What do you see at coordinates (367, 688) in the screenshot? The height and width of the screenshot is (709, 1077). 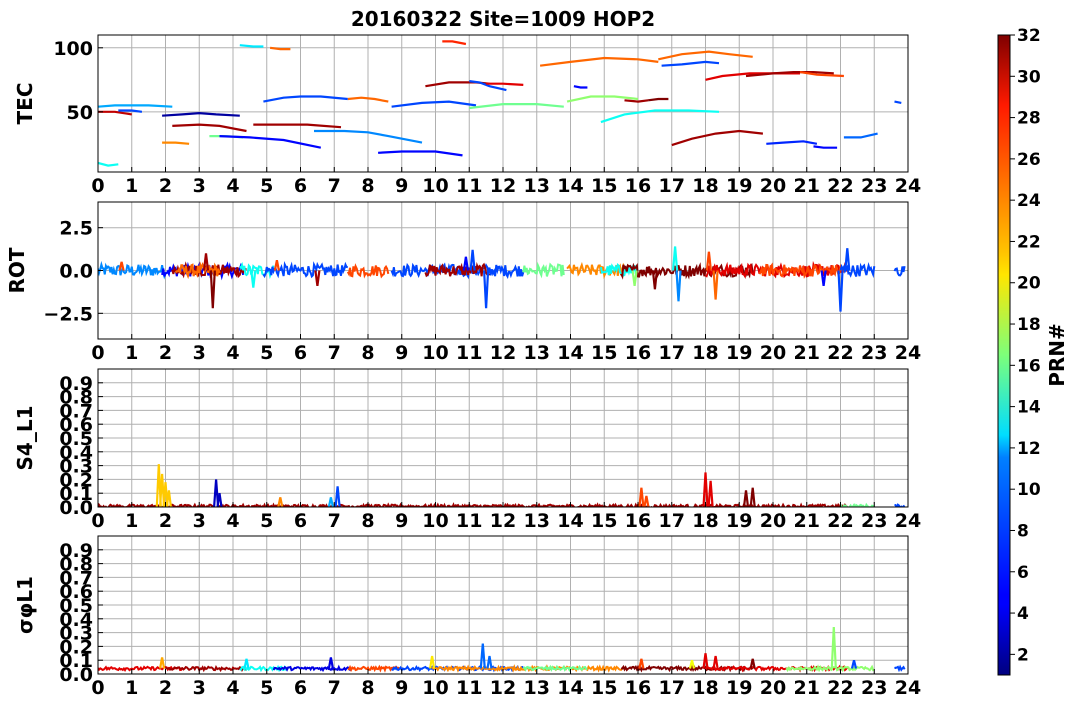 I see `x-tick-label: 8` at bounding box center [367, 688].